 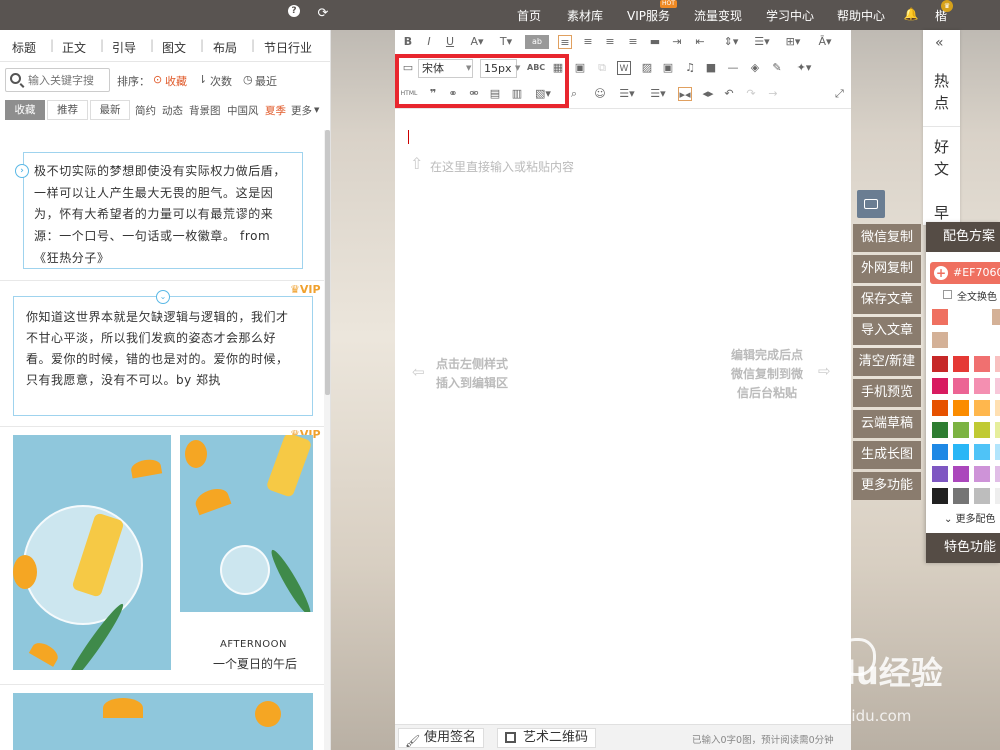 I want to click on word-icon: W, so click(x=624, y=68).